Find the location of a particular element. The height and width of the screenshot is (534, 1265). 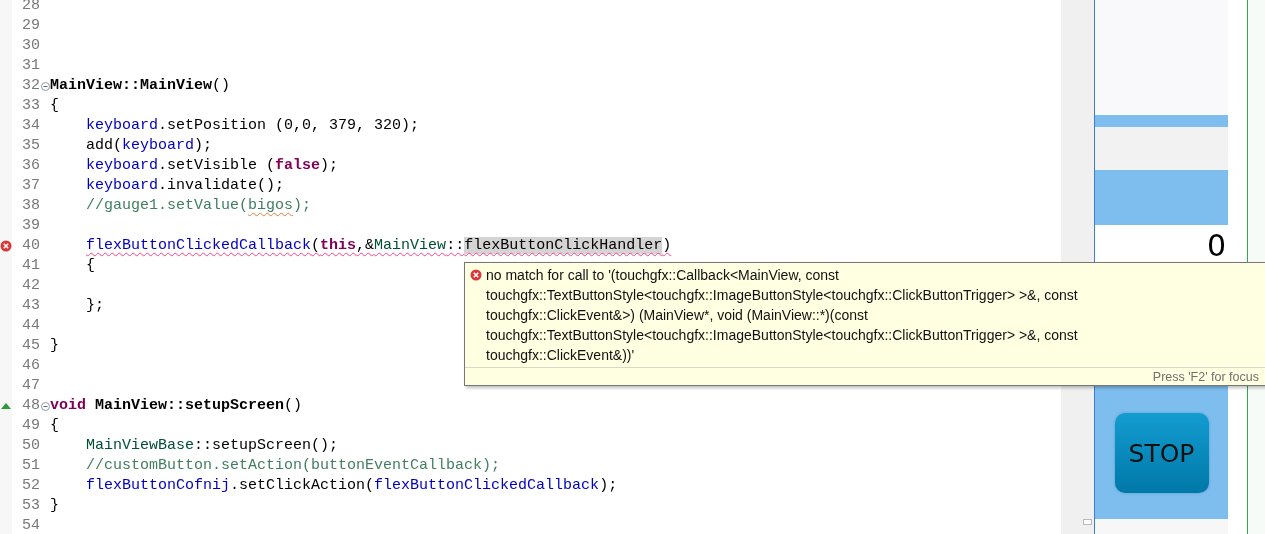

line-number: 50 is located at coordinates (30, 446).